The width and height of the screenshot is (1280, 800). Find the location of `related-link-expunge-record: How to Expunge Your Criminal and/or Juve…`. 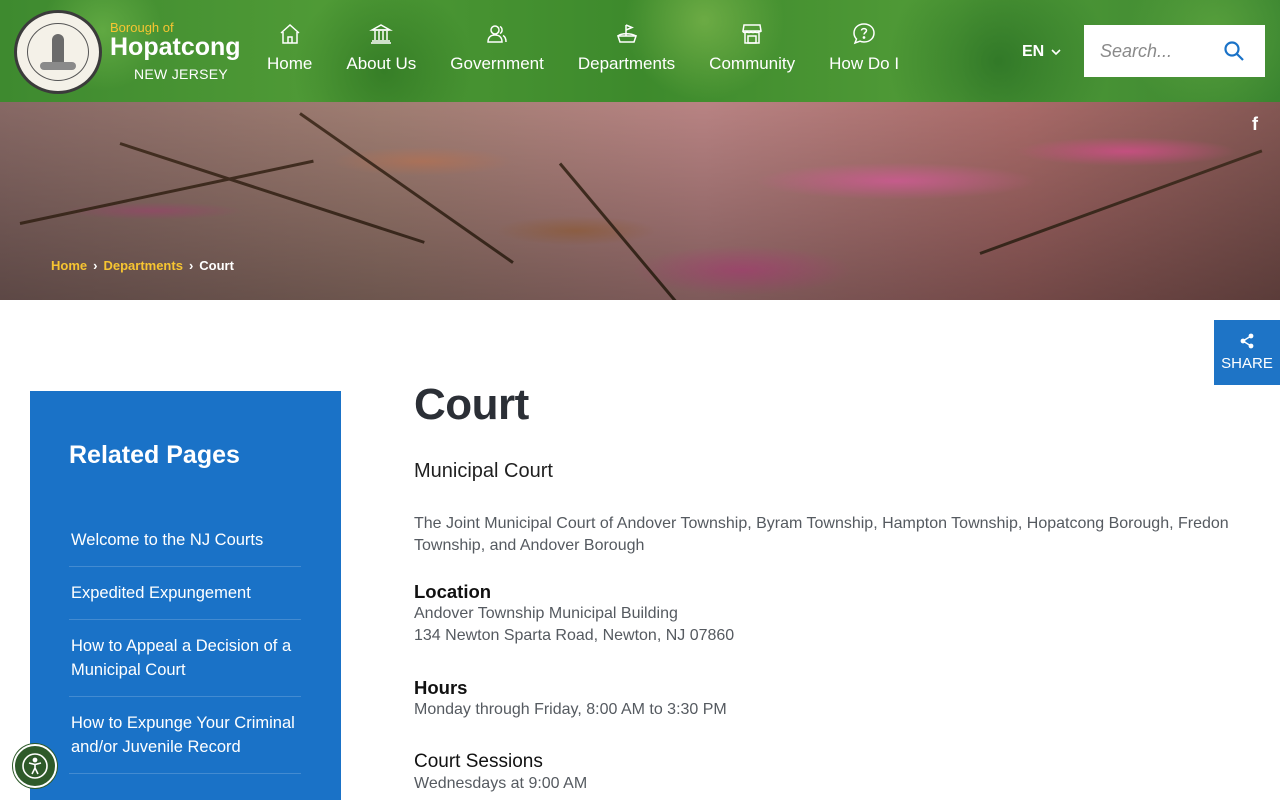

related-link-expunge-record: How to Expunge Your Criminal and/or Juve… is located at coordinates (185, 735).